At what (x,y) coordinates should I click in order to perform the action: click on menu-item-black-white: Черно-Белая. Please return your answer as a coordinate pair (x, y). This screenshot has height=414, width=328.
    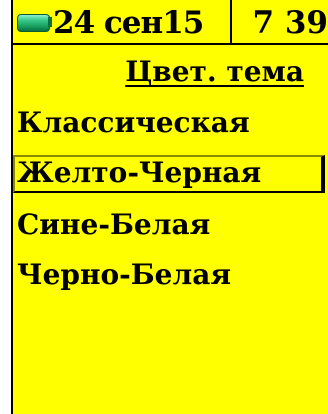
    Looking at the image, I should click on (169, 276).